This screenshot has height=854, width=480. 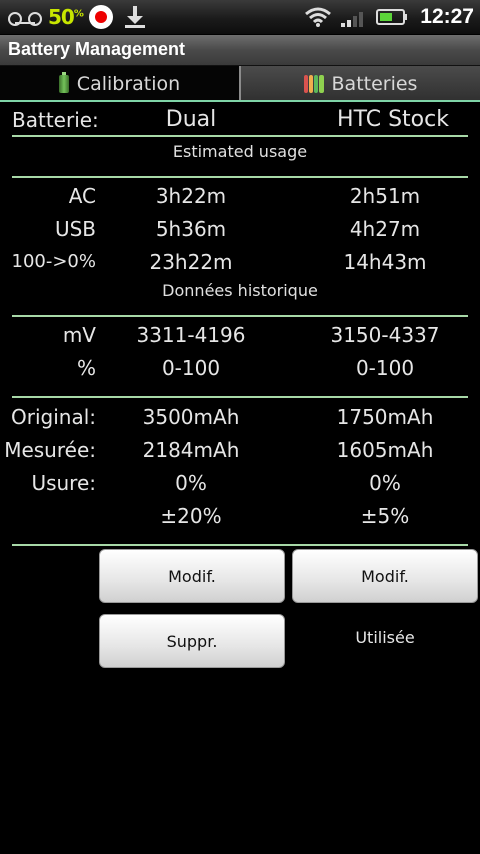 I want to click on record-icon, so click(x=100, y=17).